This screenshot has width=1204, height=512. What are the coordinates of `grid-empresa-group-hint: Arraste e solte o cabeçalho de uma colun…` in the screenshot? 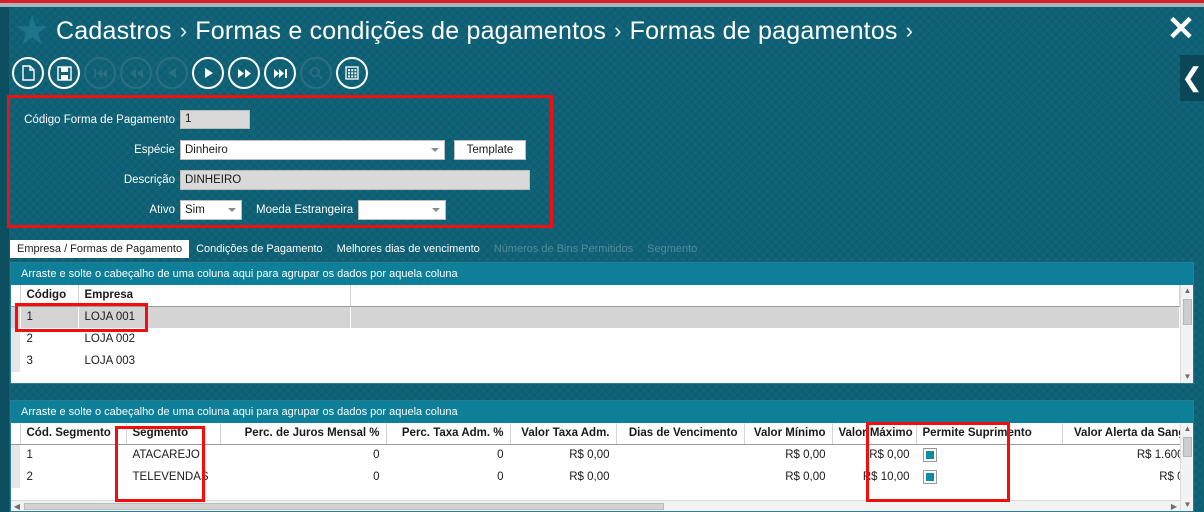 It's located at (602, 274).